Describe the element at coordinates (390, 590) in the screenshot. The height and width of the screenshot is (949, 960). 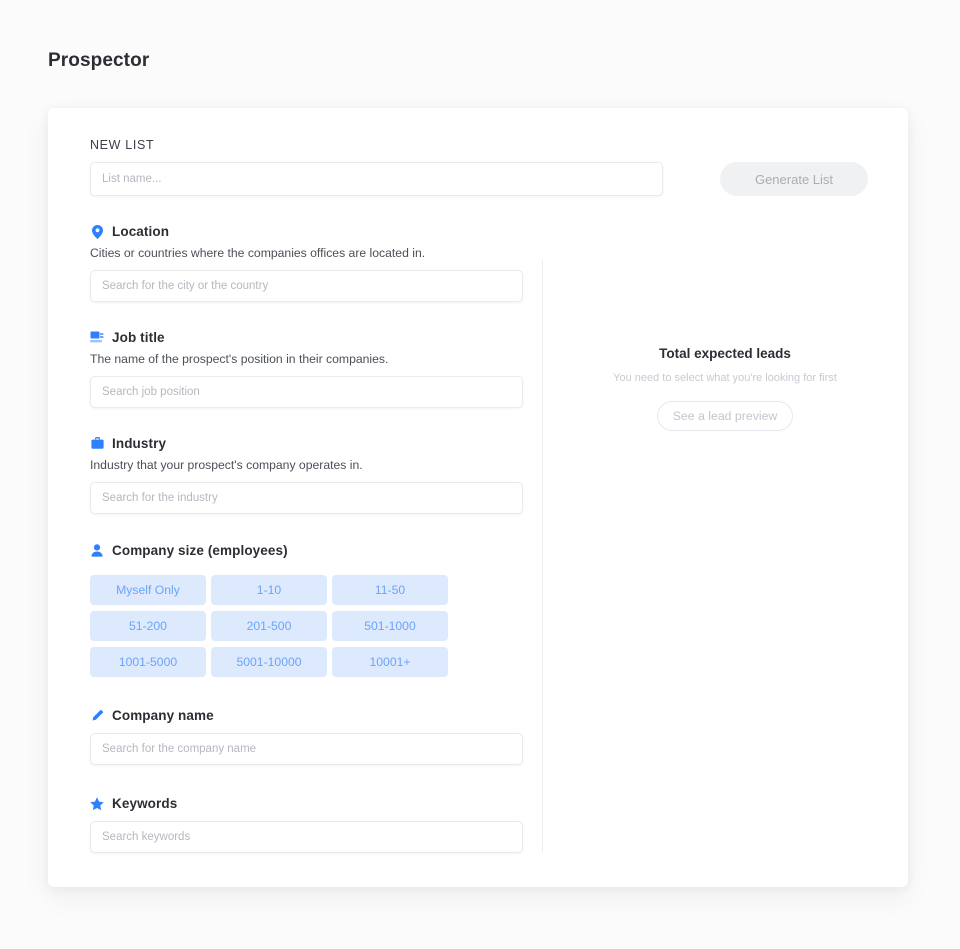
I see `company-size-option: 11-50` at that location.